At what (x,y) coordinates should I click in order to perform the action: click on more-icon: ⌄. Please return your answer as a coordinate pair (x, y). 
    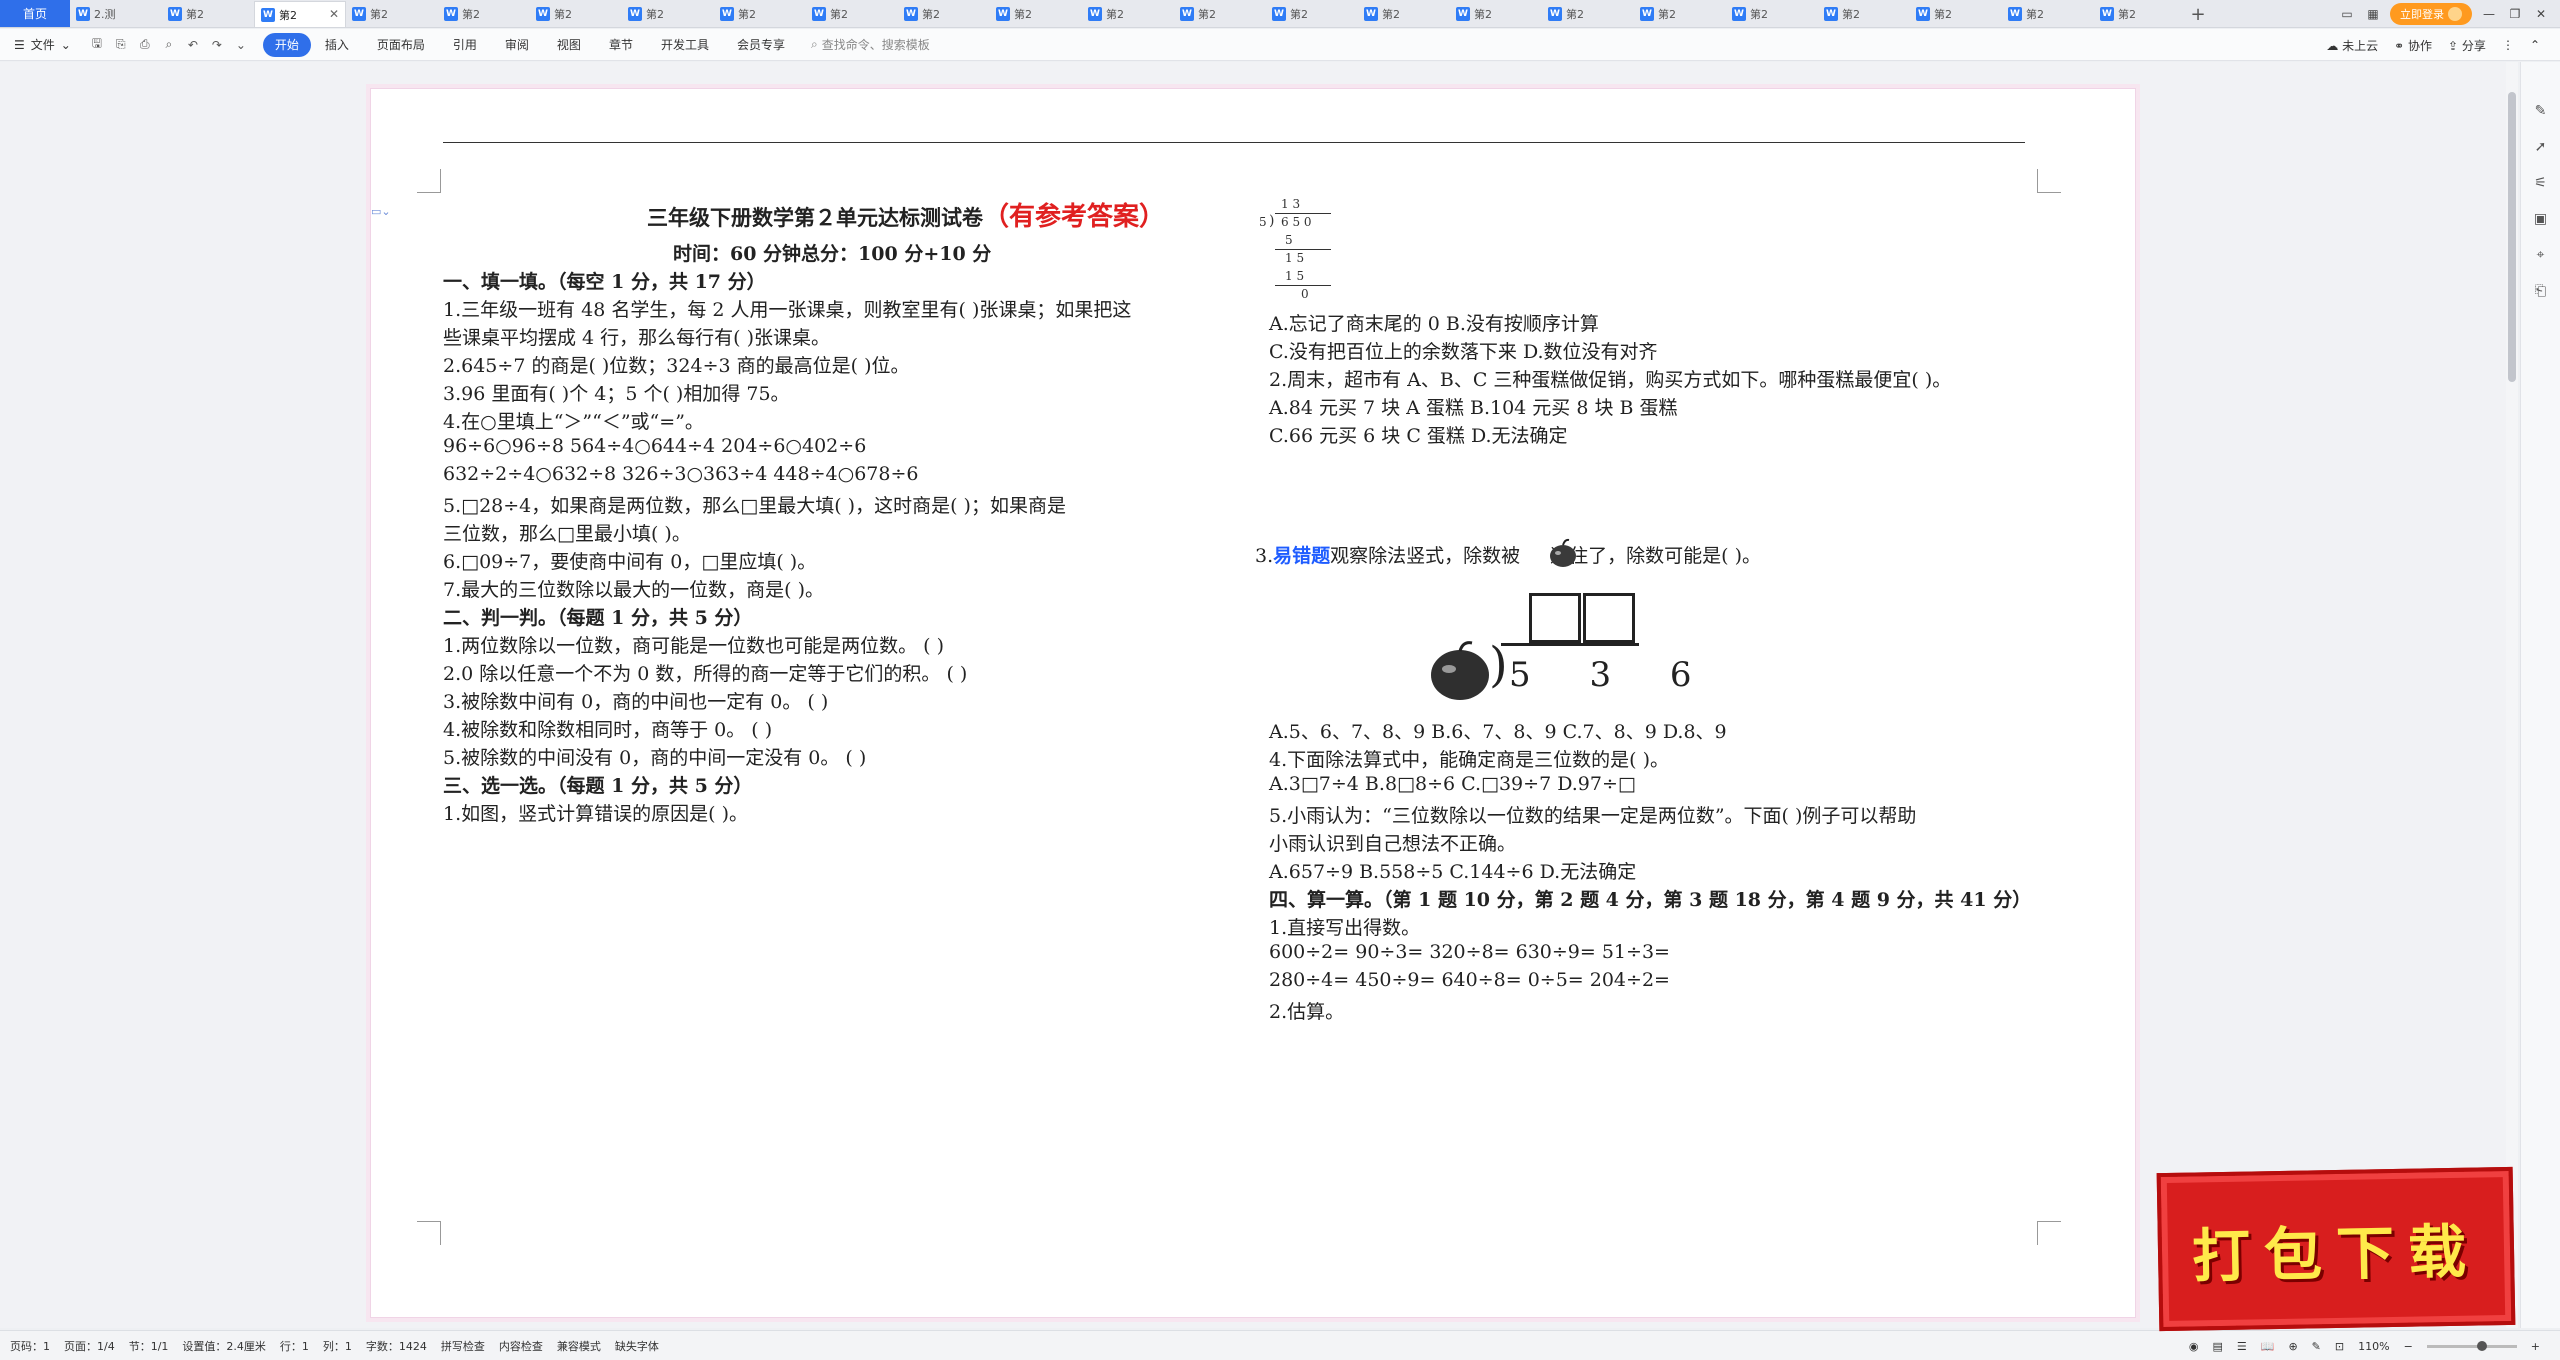
    Looking at the image, I should click on (241, 45).